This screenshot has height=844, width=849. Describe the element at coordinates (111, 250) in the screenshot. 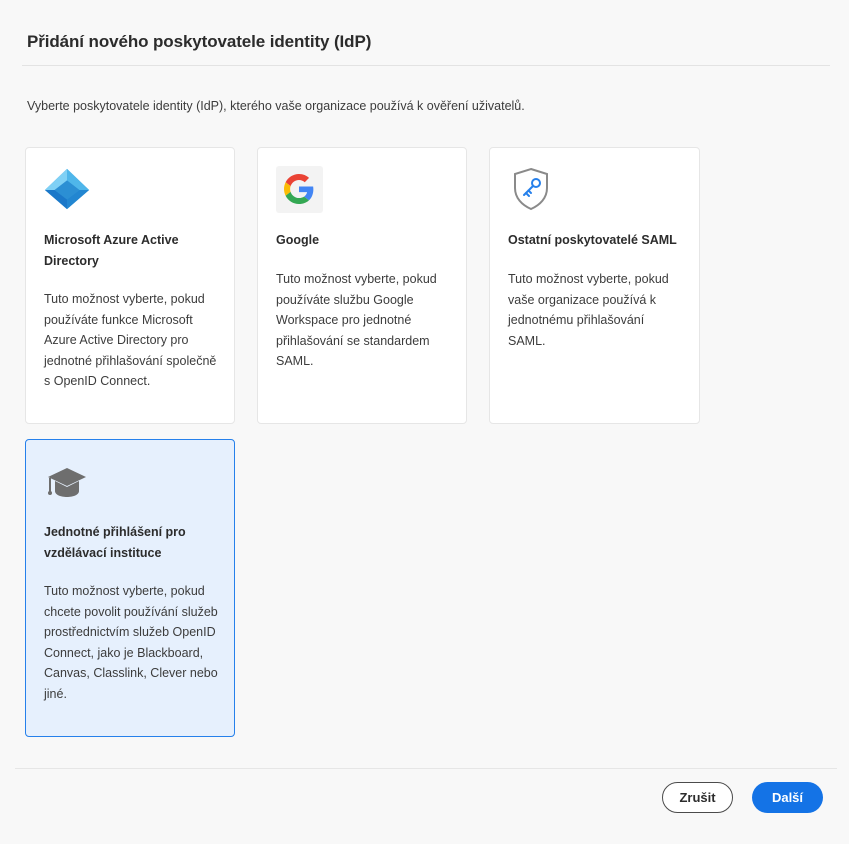

I see `provider-name: Microsoft Azure Active Directory` at that location.